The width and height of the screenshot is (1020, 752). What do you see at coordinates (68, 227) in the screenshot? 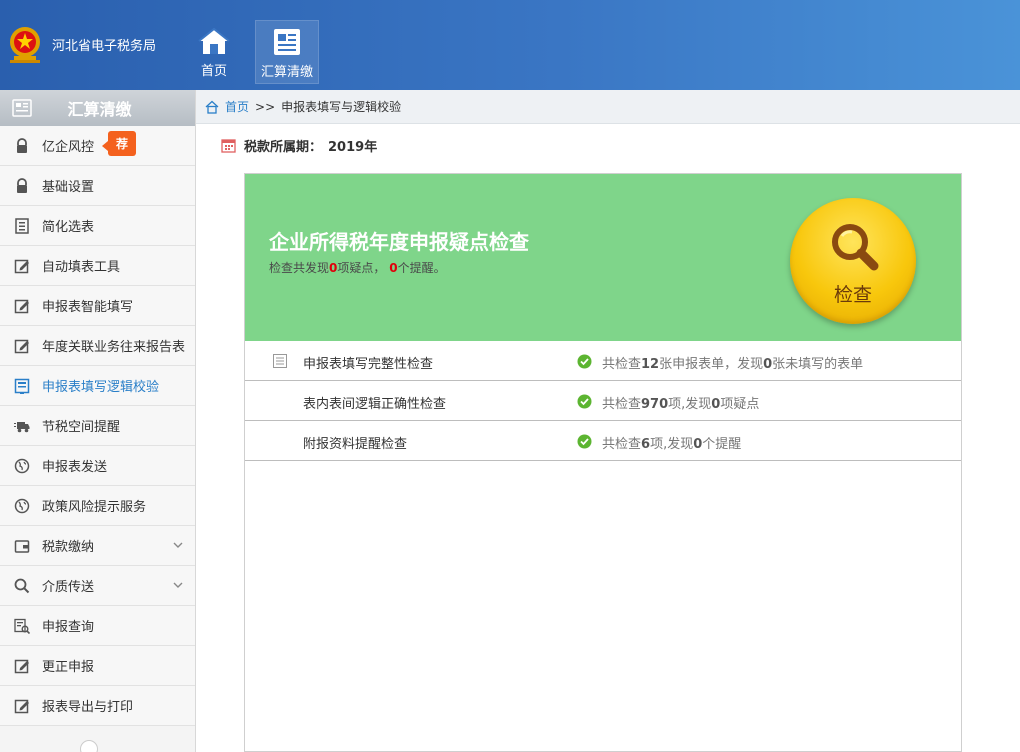
I see `sidebar-item-label: 简化选表` at bounding box center [68, 227].